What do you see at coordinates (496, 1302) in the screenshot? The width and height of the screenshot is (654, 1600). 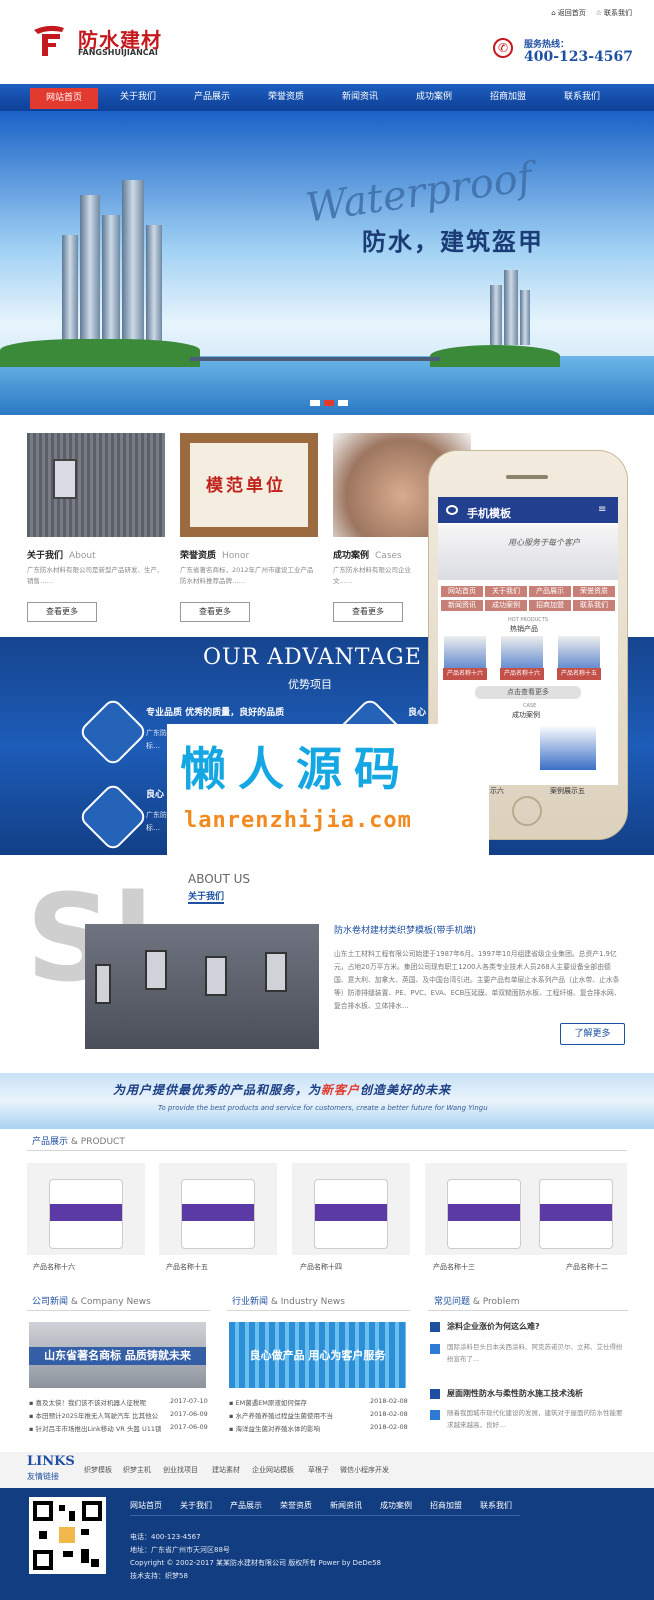 I see `faq-title-en: & Problem` at bounding box center [496, 1302].